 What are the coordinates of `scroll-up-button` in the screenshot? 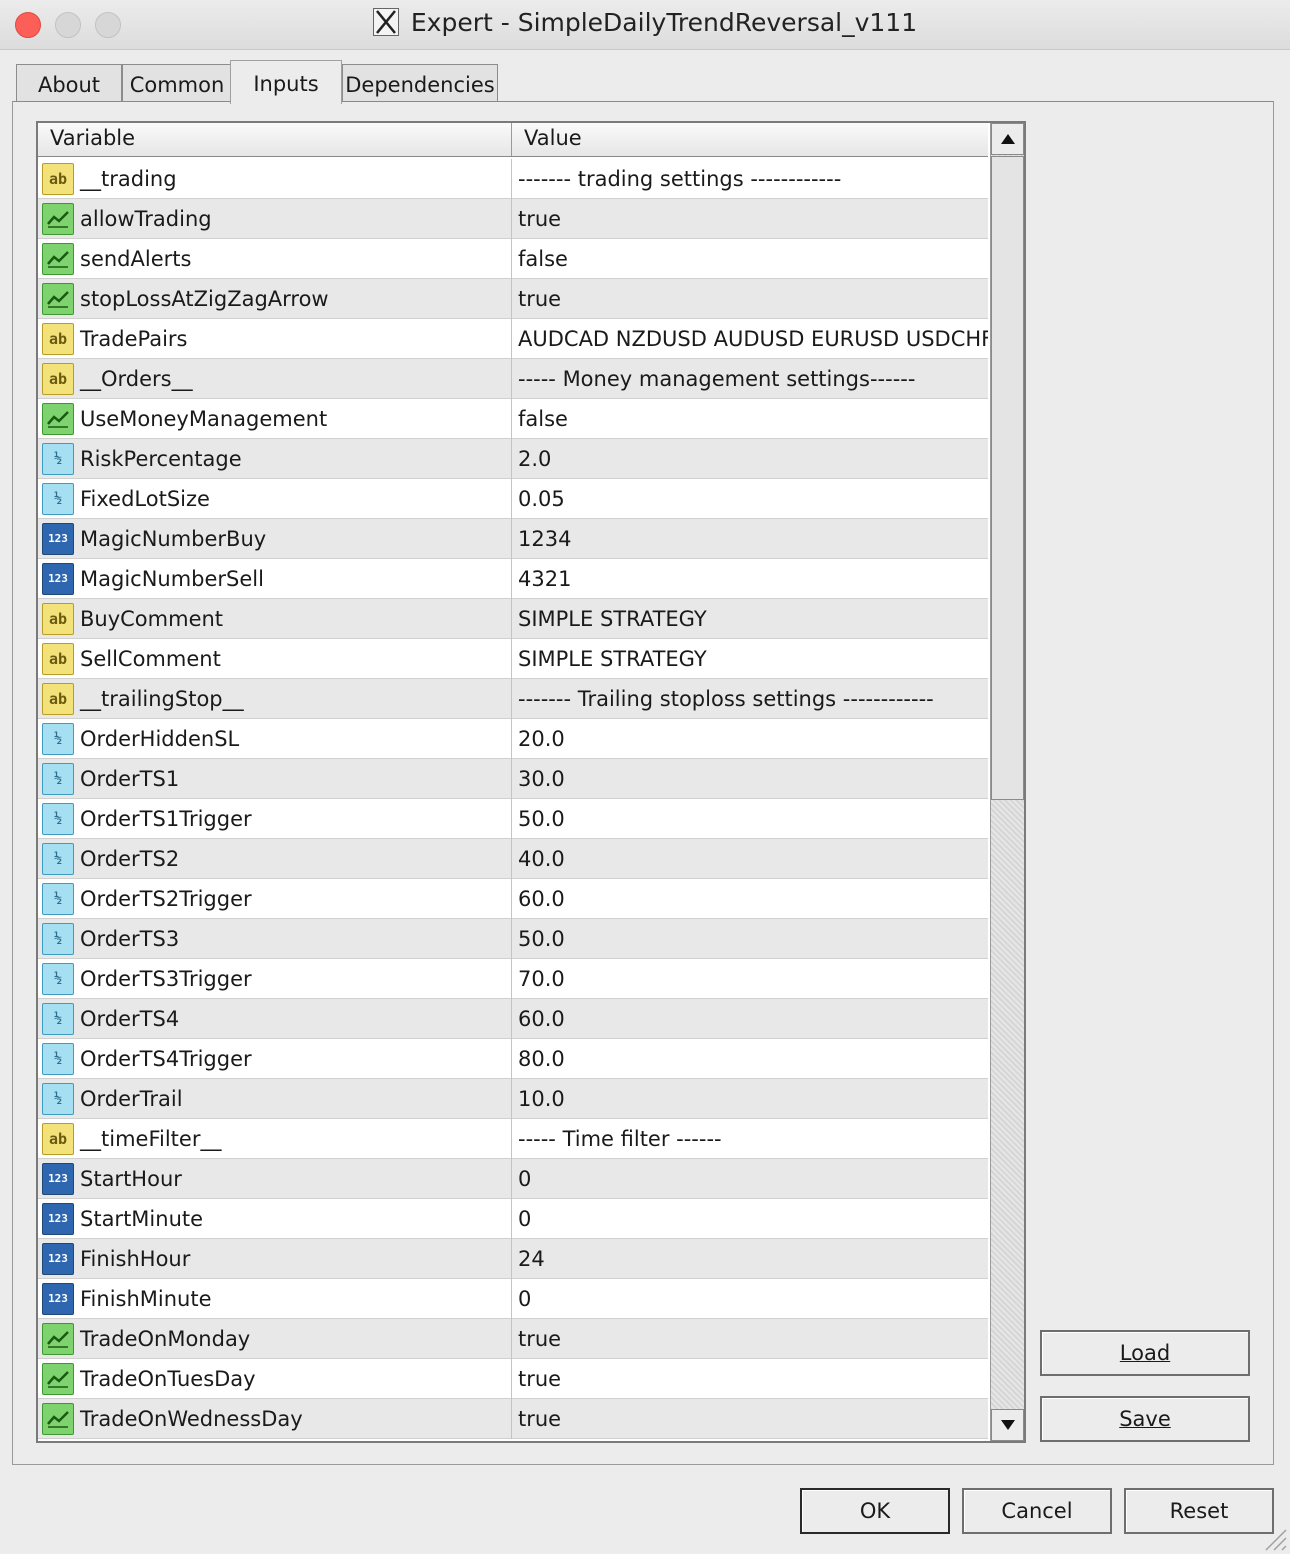 It's located at (1007, 139).